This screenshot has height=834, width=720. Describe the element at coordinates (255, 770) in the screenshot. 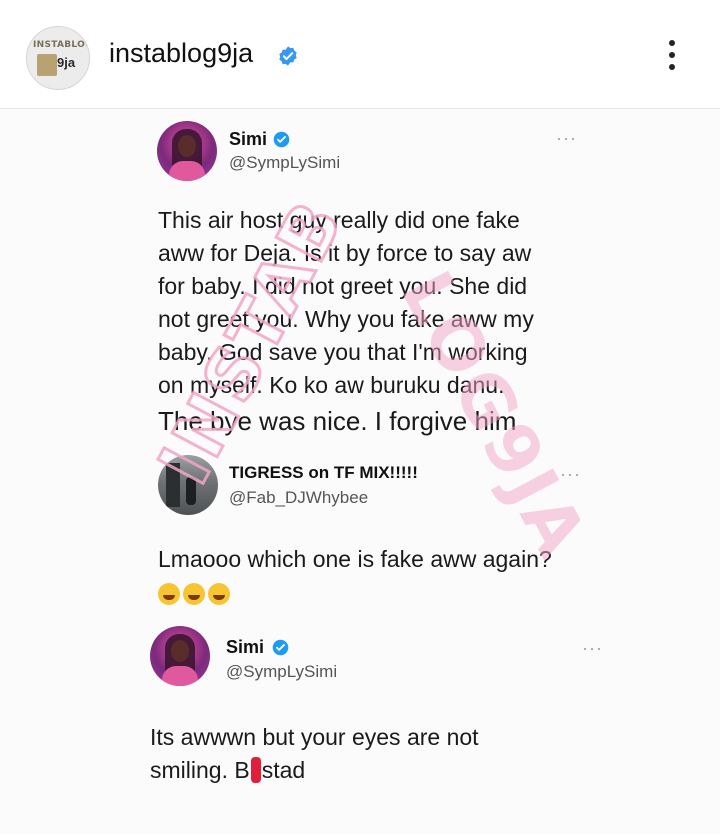

I see `redaction-mark` at that location.